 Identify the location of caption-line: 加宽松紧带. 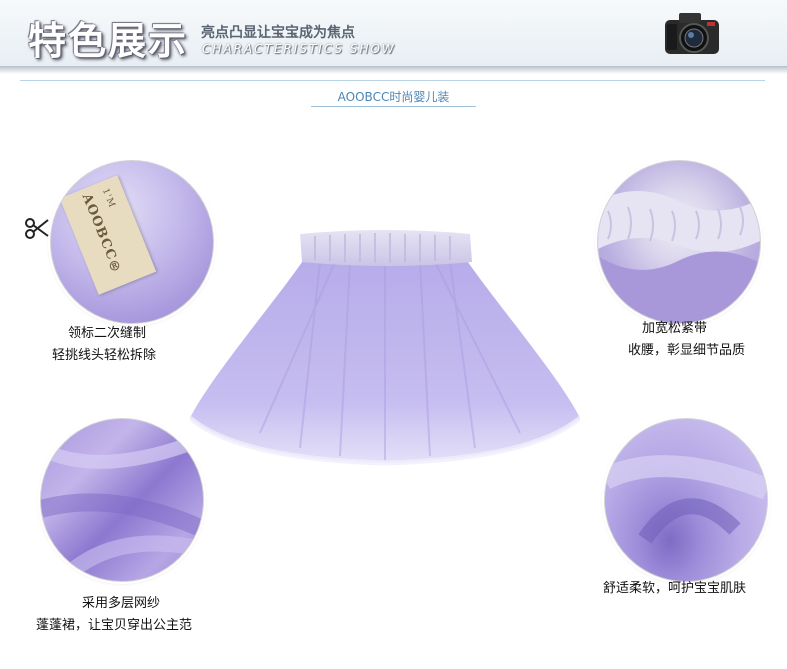
(675, 328).